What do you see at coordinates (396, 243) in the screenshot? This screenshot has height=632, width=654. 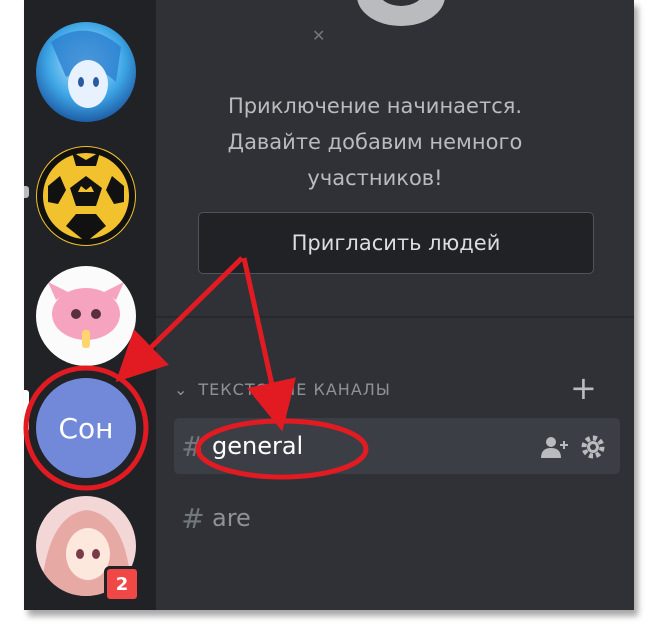 I see `invite-people-button: Пригласить людей` at bounding box center [396, 243].